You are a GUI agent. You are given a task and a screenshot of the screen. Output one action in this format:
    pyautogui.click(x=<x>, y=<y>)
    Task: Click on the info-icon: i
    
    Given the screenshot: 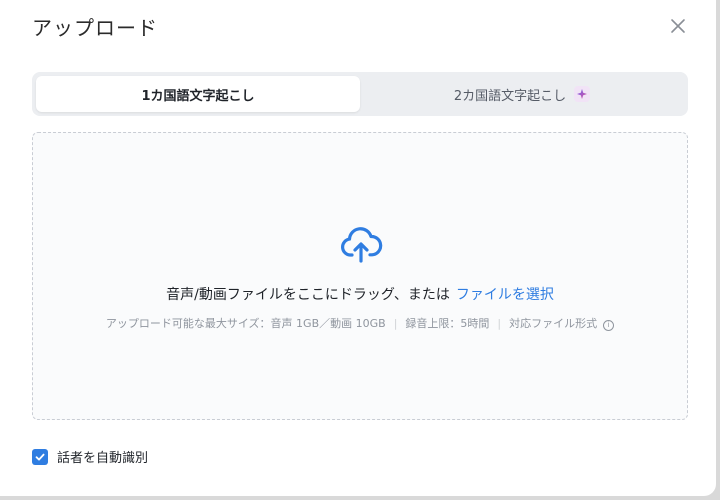 What is the action you would take?
    pyautogui.click(x=609, y=325)
    